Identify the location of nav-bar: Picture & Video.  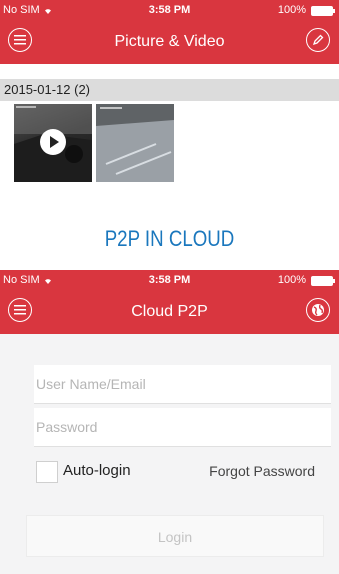
(169, 42).